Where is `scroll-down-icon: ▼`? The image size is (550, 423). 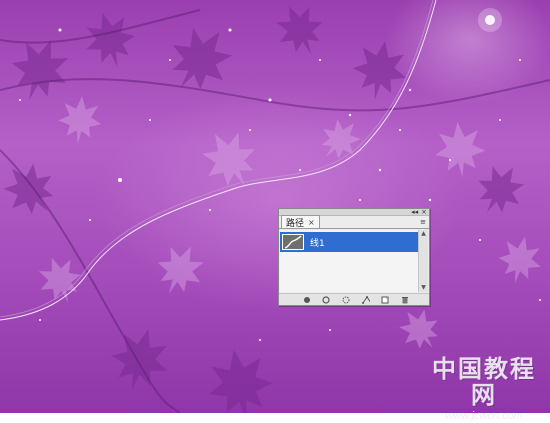 scroll-down-icon: ▼ is located at coordinates (423, 288).